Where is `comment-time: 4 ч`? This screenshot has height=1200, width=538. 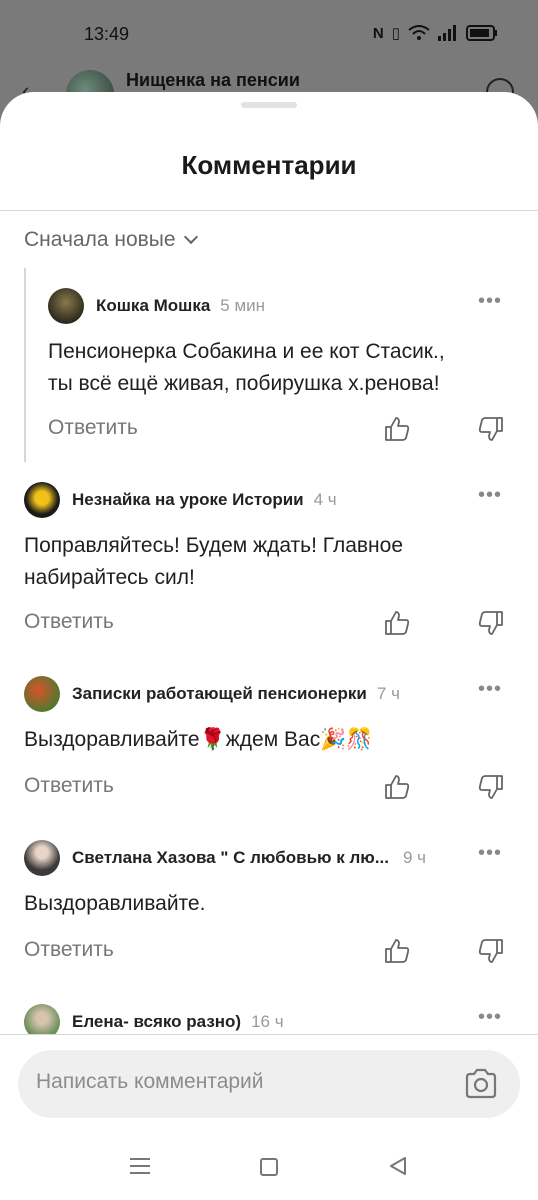 comment-time: 4 ч is located at coordinates (325, 499).